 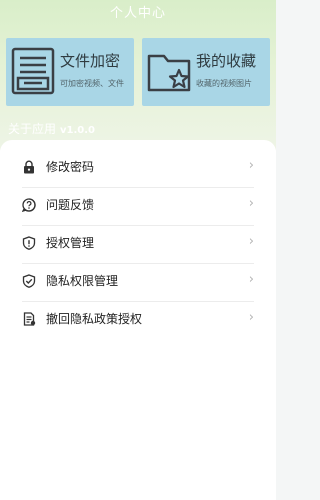 What do you see at coordinates (32, 129) in the screenshot?
I see `about-app-label: 关于应用` at bounding box center [32, 129].